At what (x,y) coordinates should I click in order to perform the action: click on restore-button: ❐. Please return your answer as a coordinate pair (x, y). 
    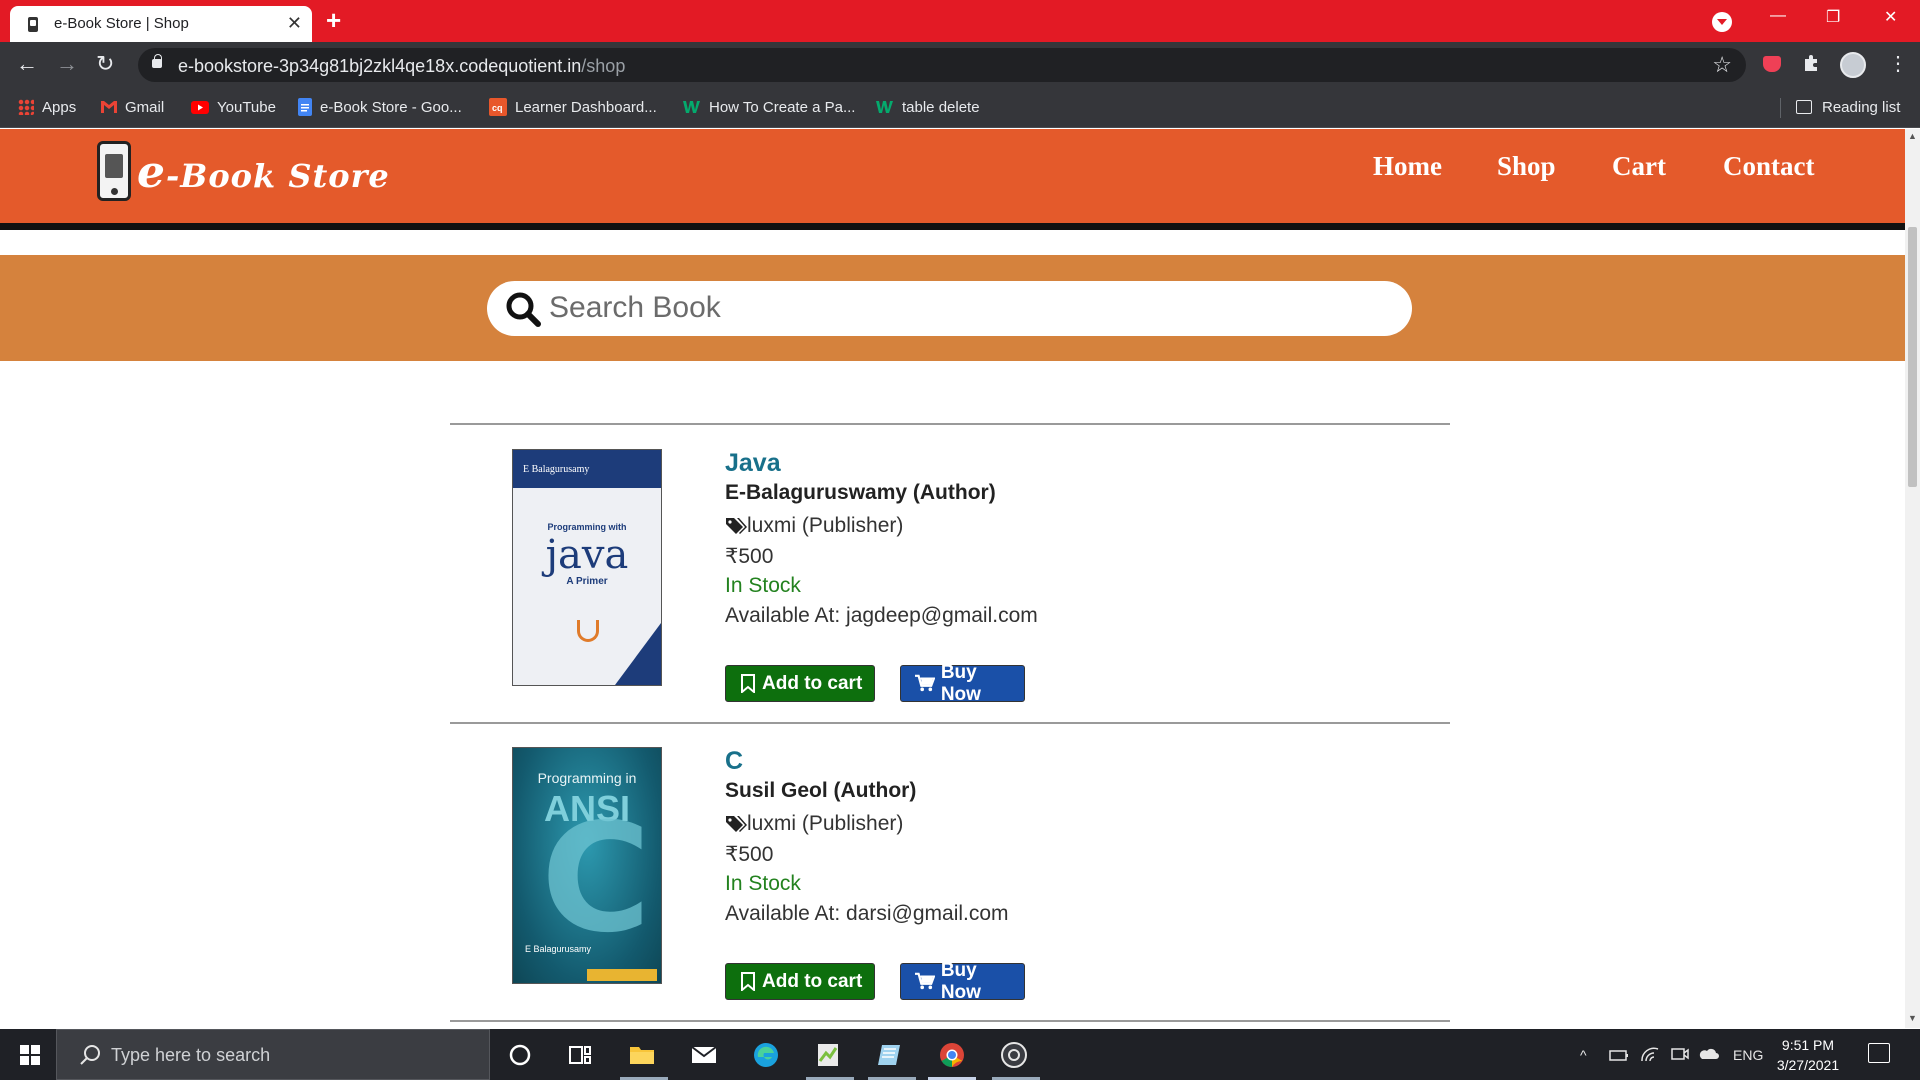
    Looking at the image, I should click on (1833, 17).